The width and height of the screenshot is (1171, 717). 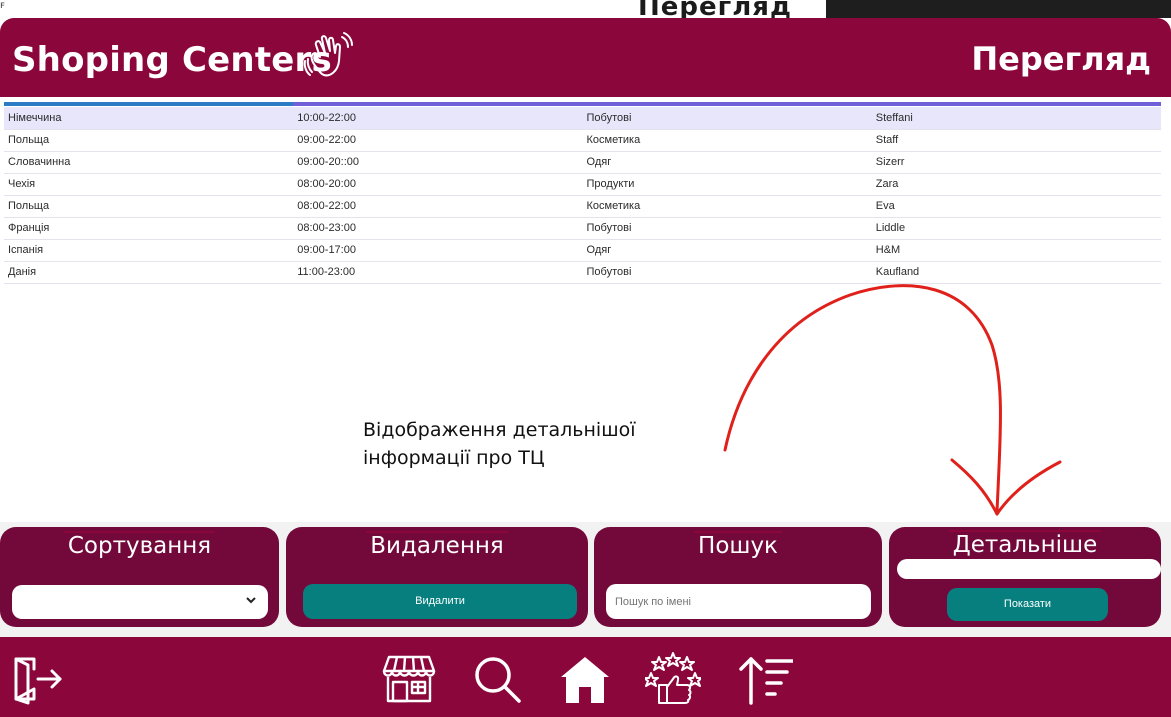 What do you see at coordinates (438, 118) in the screenshot?
I see `table-cell: 10:00-22:00` at bounding box center [438, 118].